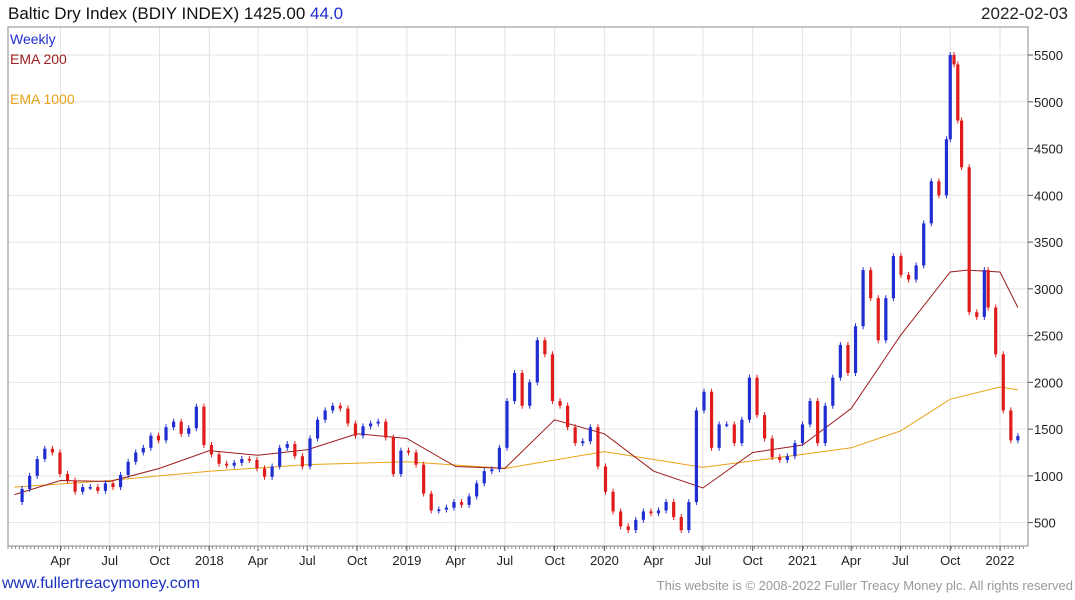  What do you see at coordinates (604, 560) in the screenshot?
I see `x-tick-label: 2020` at bounding box center [604, 560].